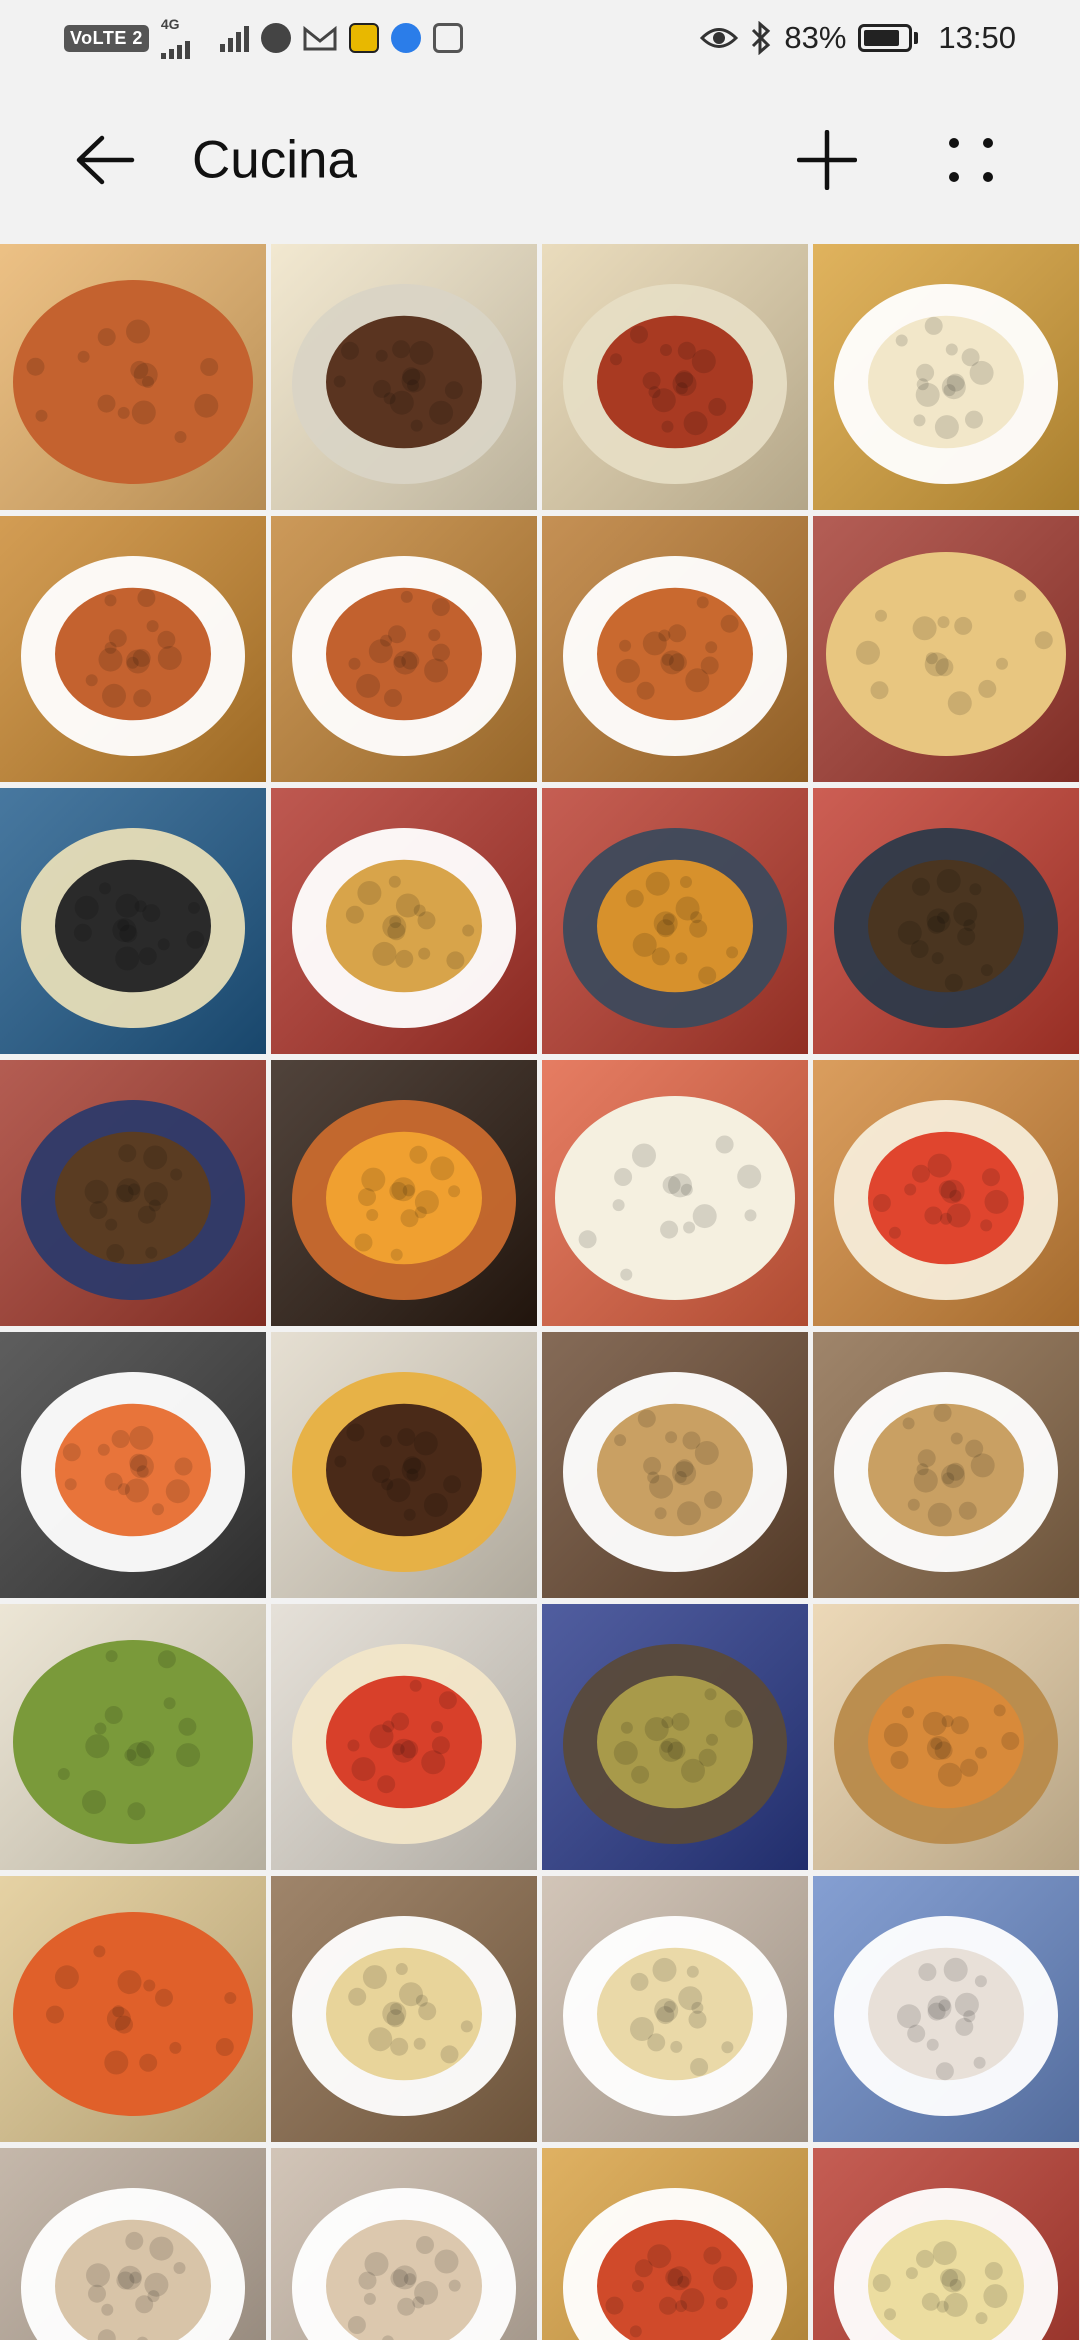 The height and width of the screenshot is (2340, 1080). What do you see at coordinates (946, 1465) in the screenshot?
I see `photo-arancini` at bounding box center [946, 1465].